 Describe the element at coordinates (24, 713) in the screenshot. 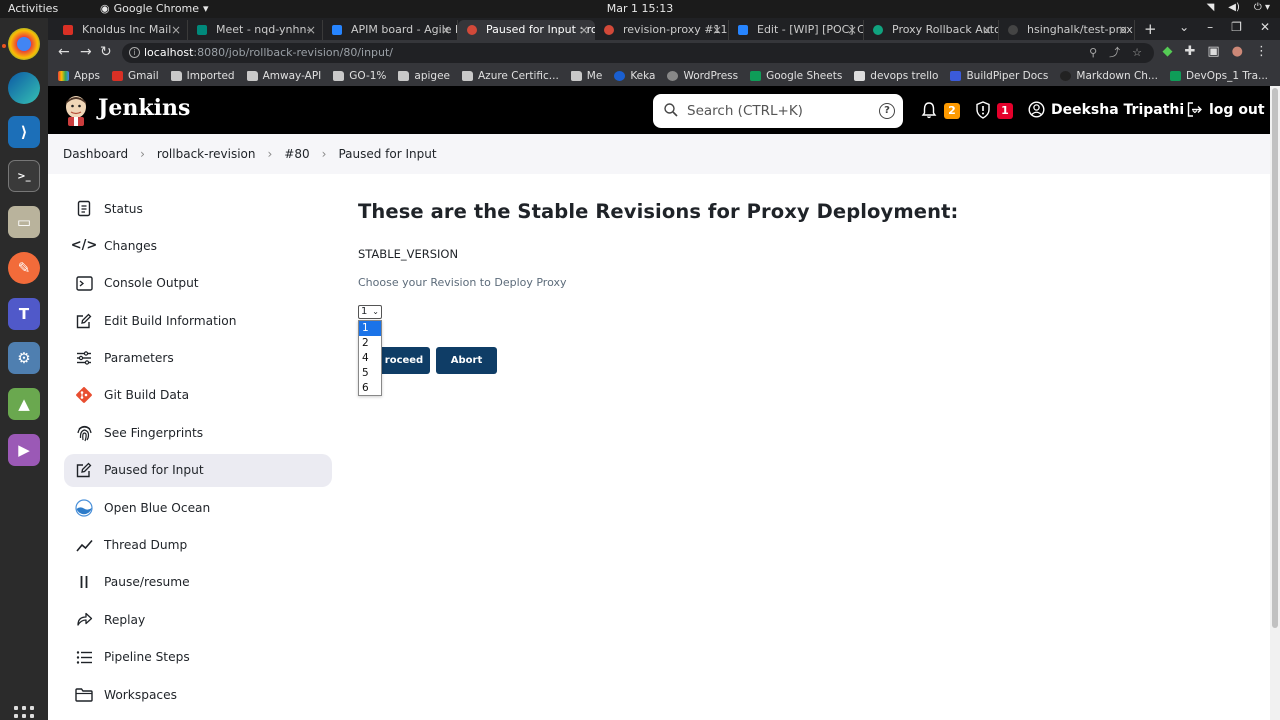

I see `show-apps-icon` at that location.